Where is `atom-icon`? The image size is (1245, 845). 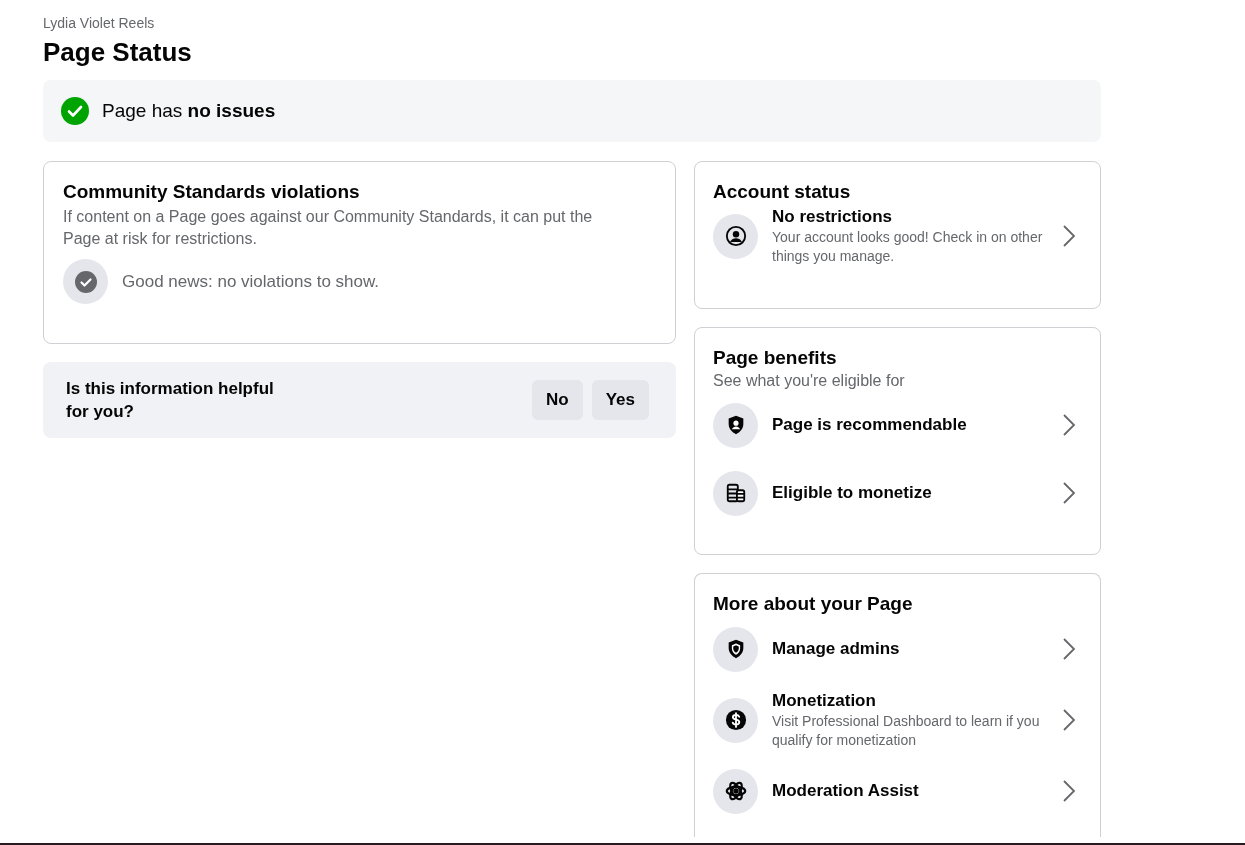 atom-icon is located at coordinates (735, 791).